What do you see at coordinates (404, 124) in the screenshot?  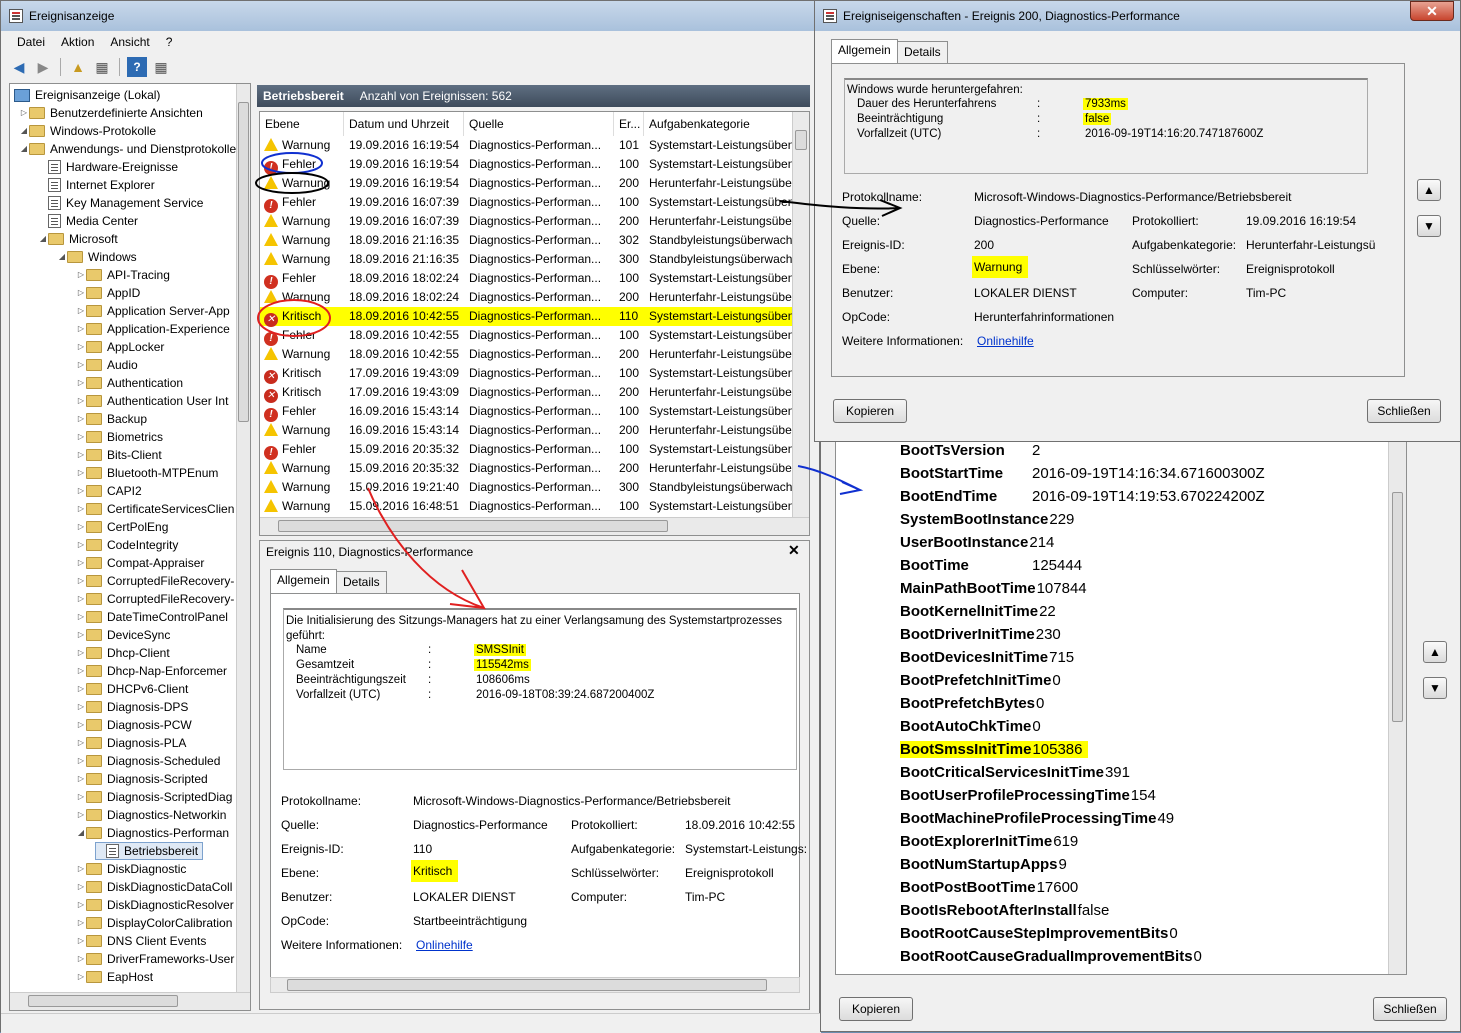 I see `col-datum: Datum und Uhrzeit` at bounding box center [404, 124].